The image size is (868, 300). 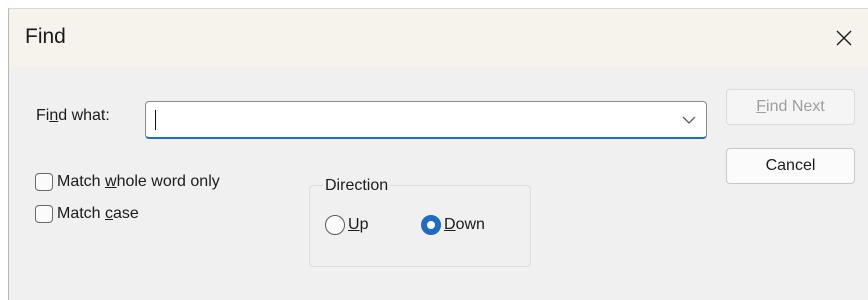 I want to click on direction-down-label: Down, so click(x=464, y=224).